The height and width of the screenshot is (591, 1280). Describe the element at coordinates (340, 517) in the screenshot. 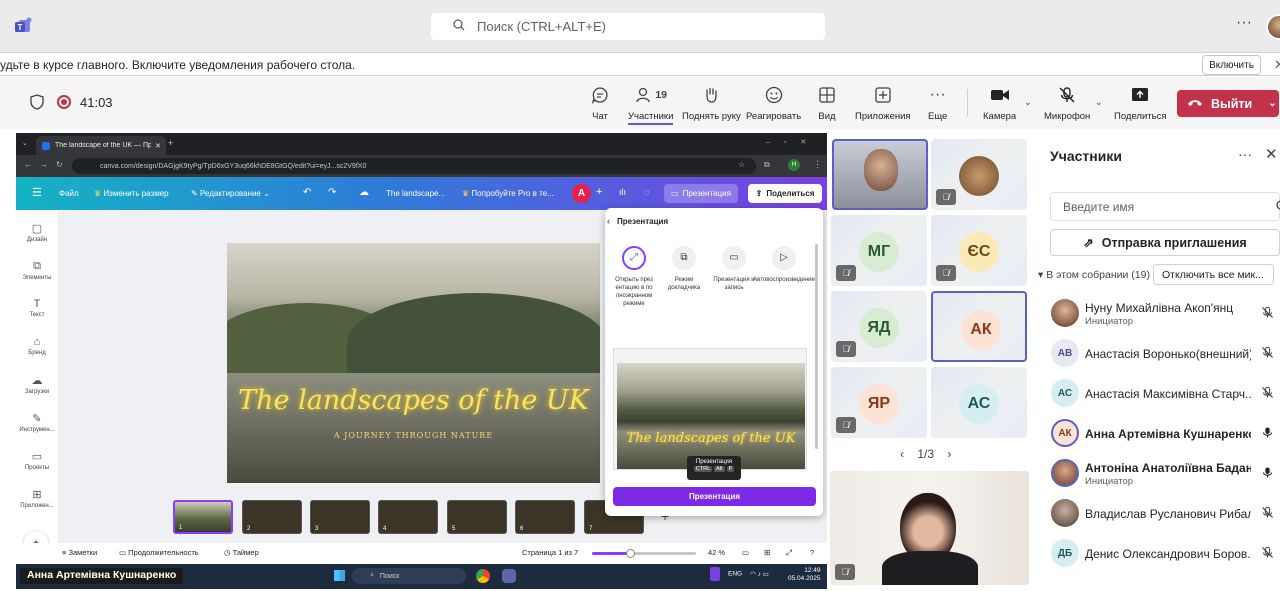

I see `page-thumbnail: 3` at that location.